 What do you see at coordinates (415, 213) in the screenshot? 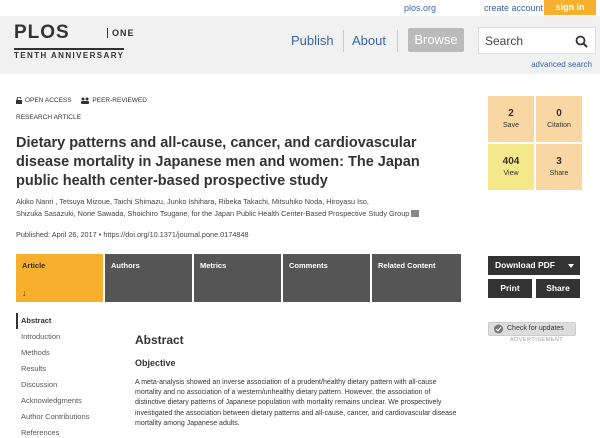
I see `email-icon` at bounding box center [415, 213].